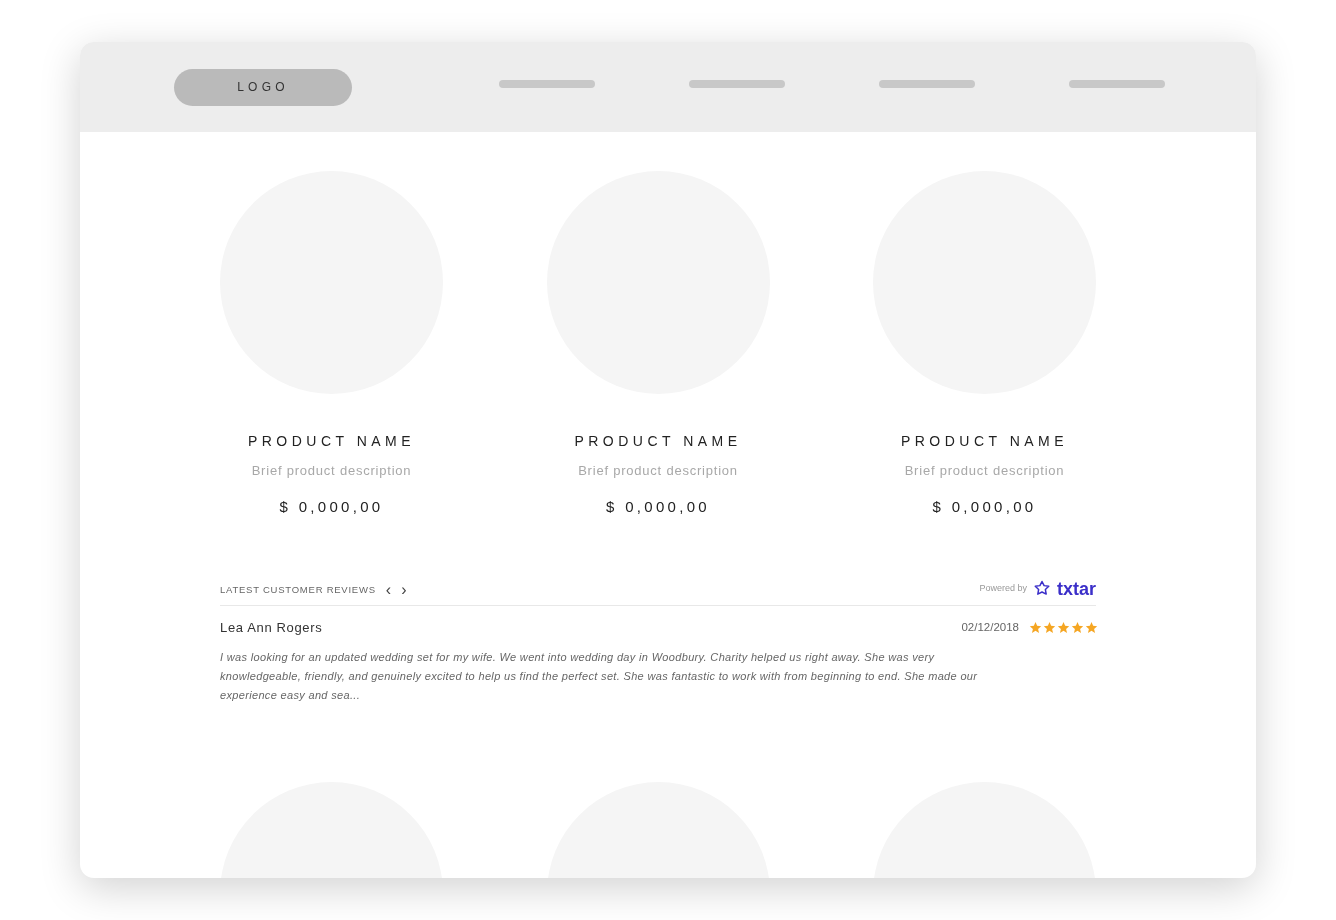 This screenshot has height=920, width=1336. What do you see at coordinates (1003, 589) in the screenshot?
I see `powered-by-label: Powered by` at bounding box center [1003, 589].